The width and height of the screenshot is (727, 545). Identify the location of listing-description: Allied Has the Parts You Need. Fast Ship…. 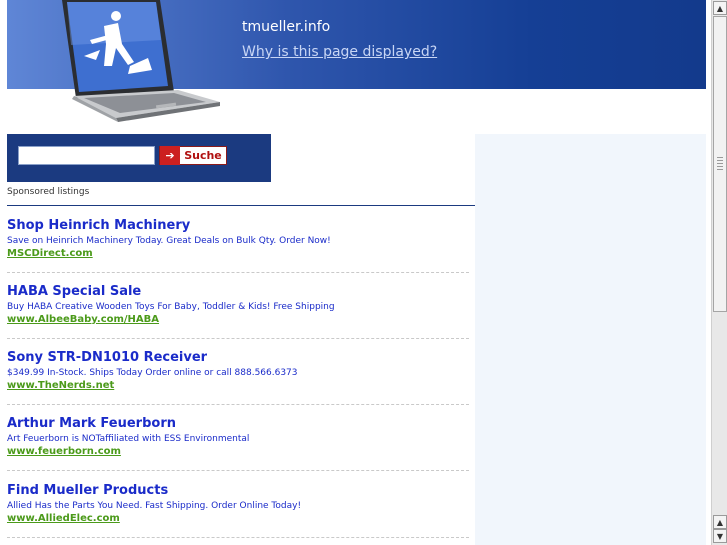
(154, 506).